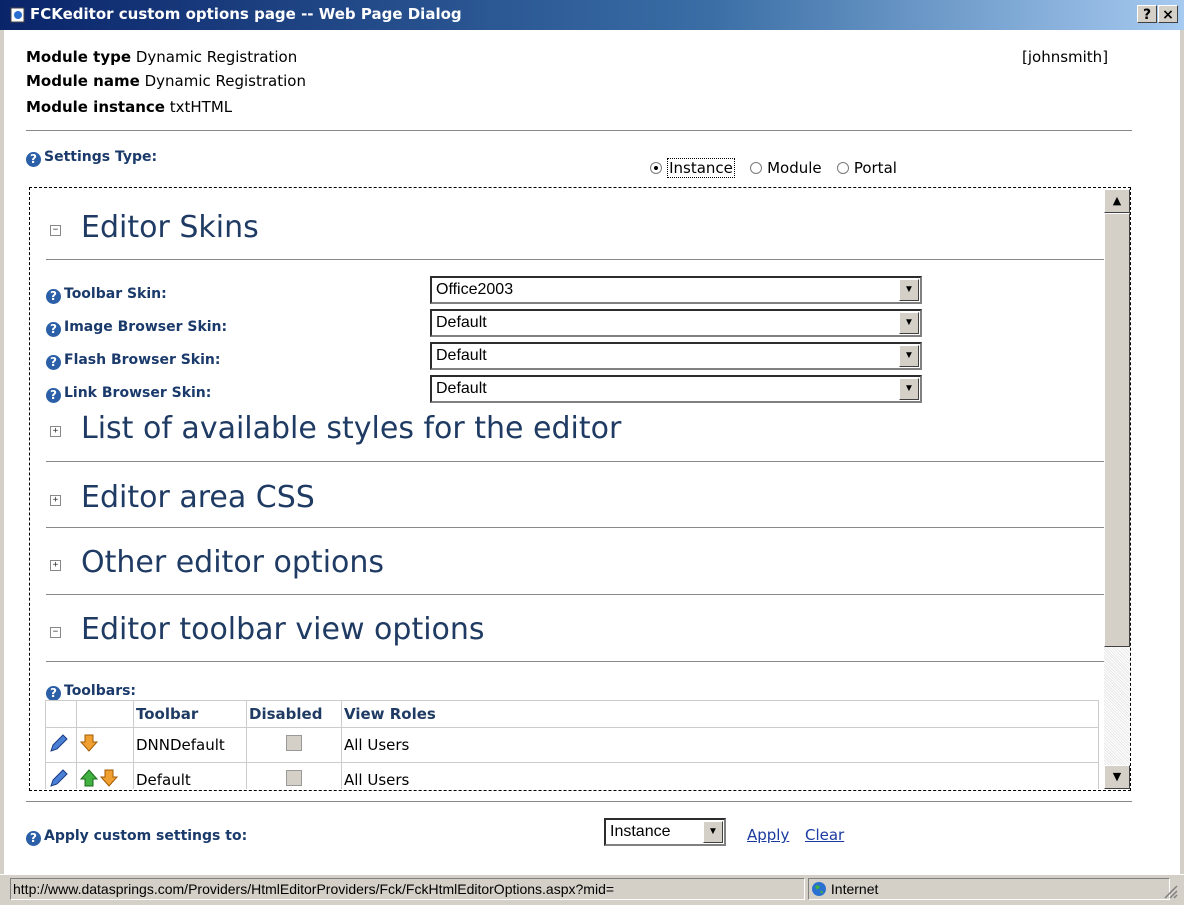 The height and width of the screenshot is (905, 1184). What do you see at coordinates (1117, 777) in the screenshot?
I see `scroll-down-button: ▼` at bounding box center [1117, 777].